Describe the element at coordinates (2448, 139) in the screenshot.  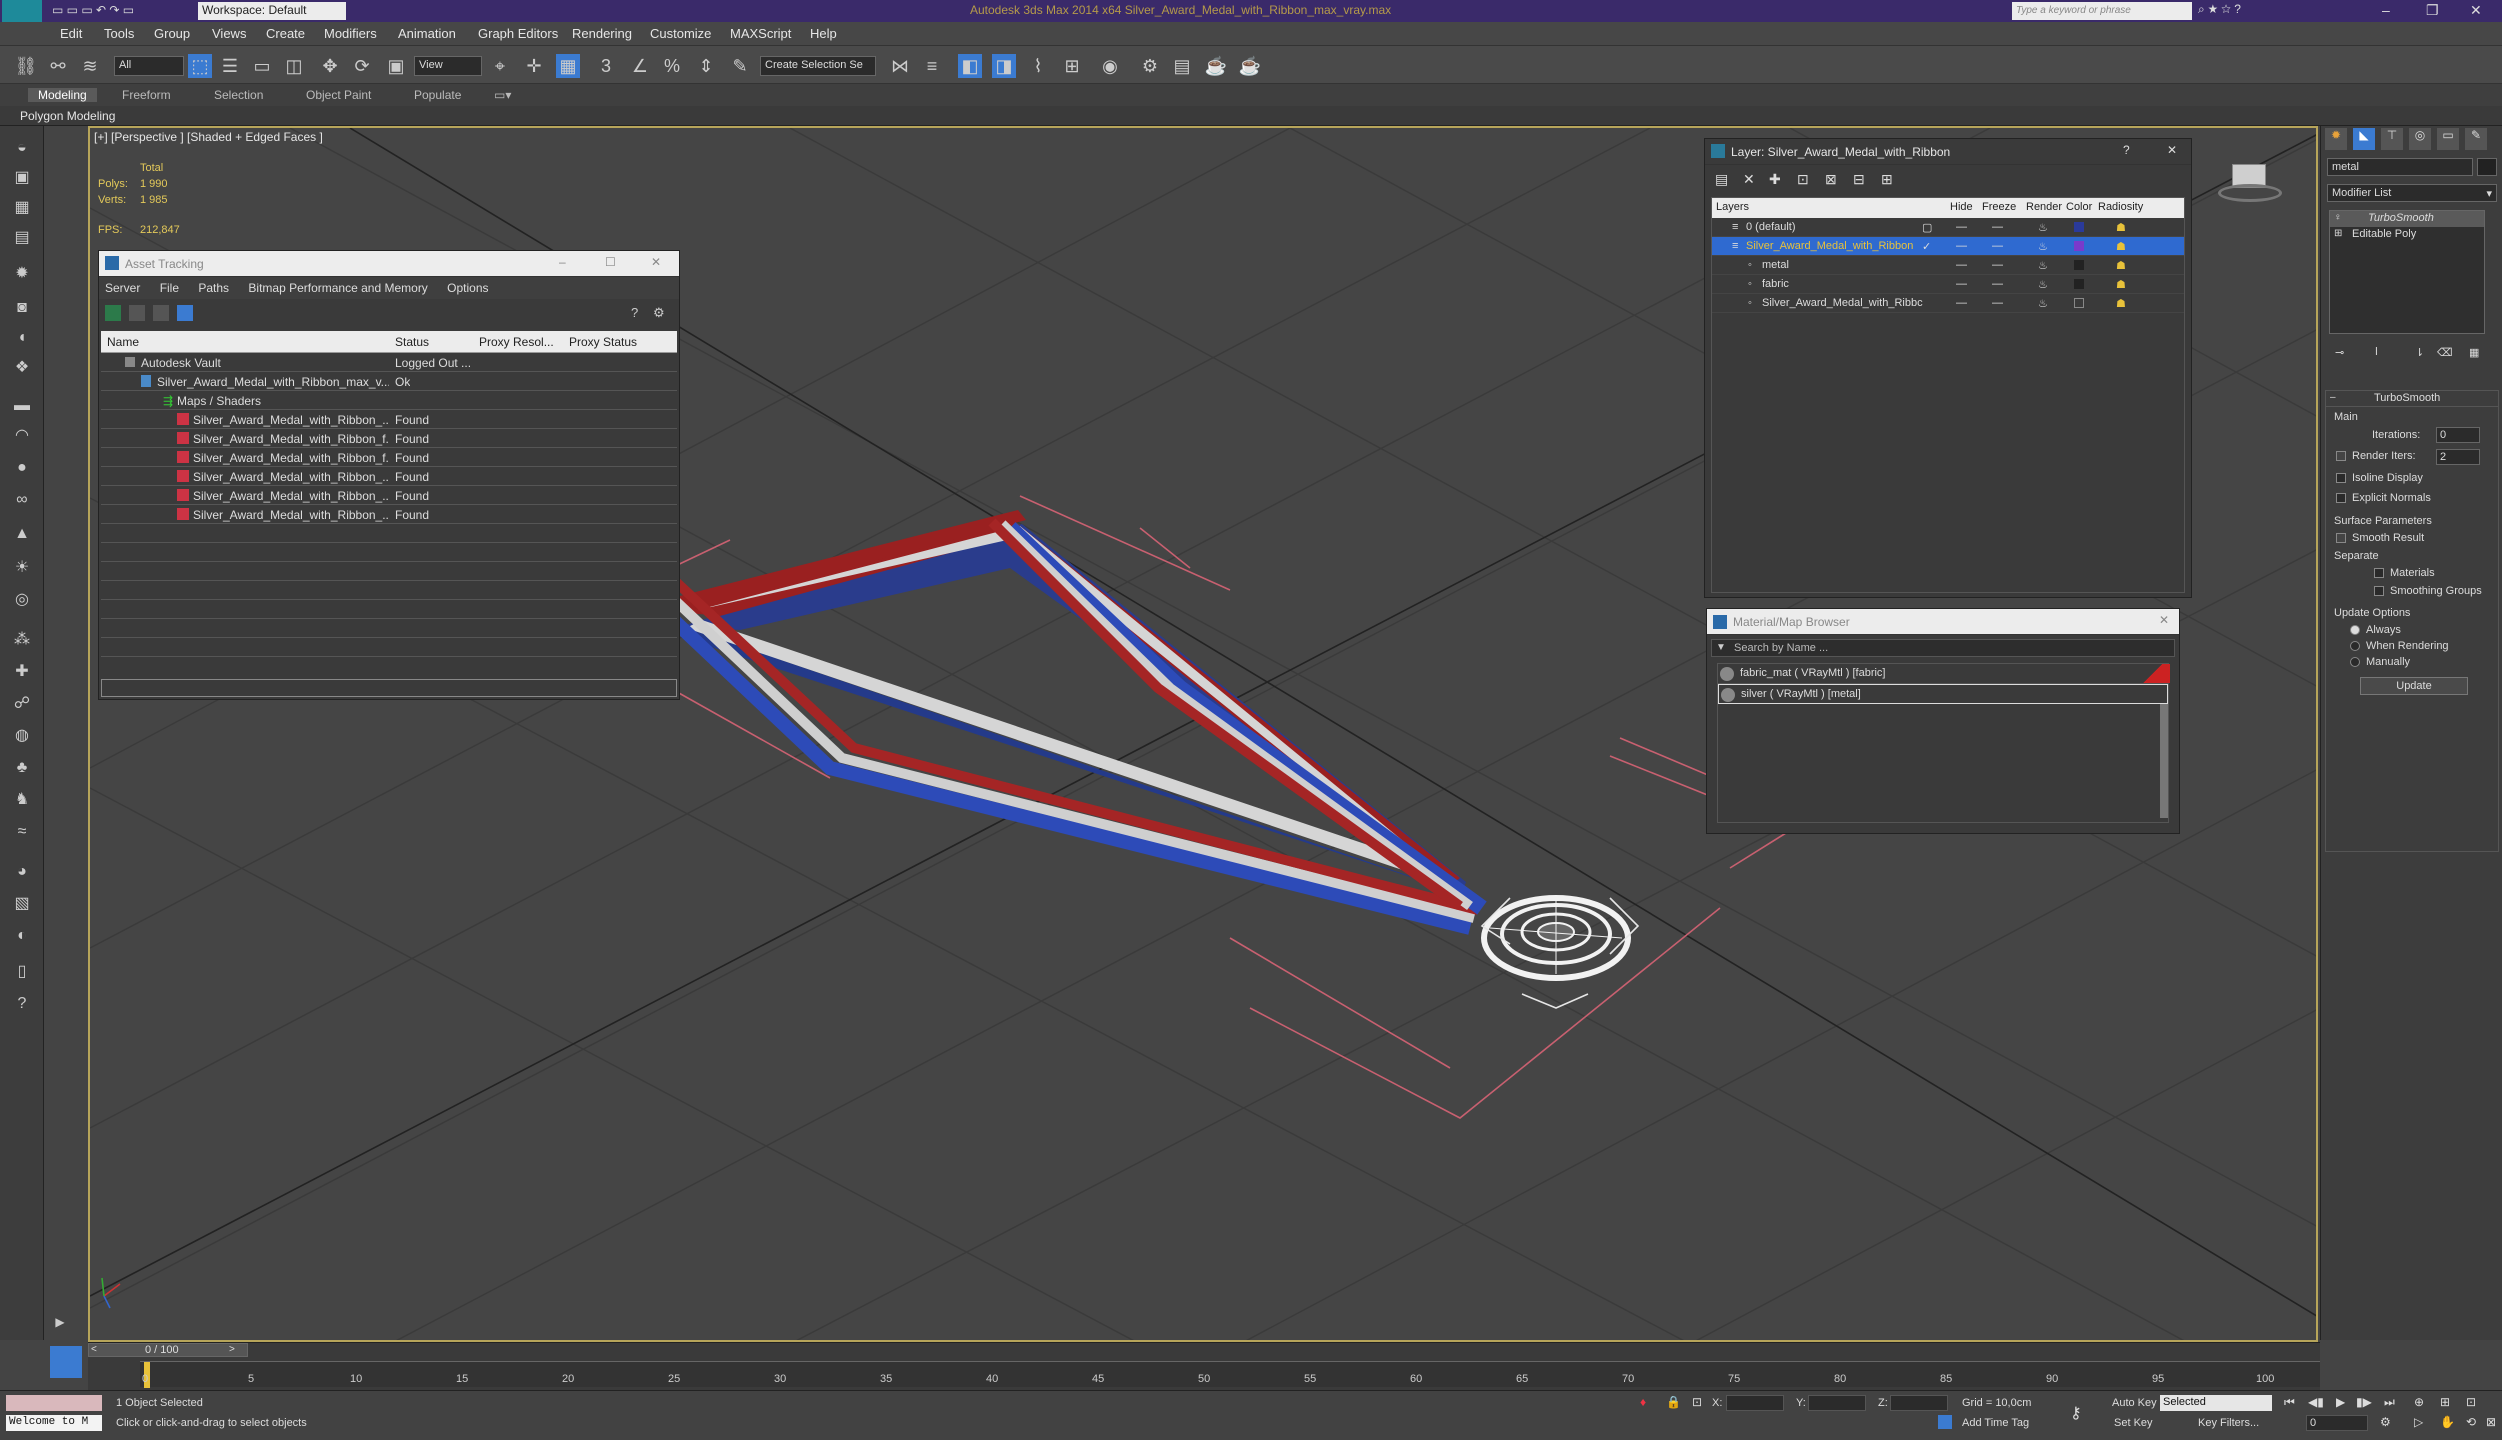
I see `display-tab-icon: ▭` at that location.